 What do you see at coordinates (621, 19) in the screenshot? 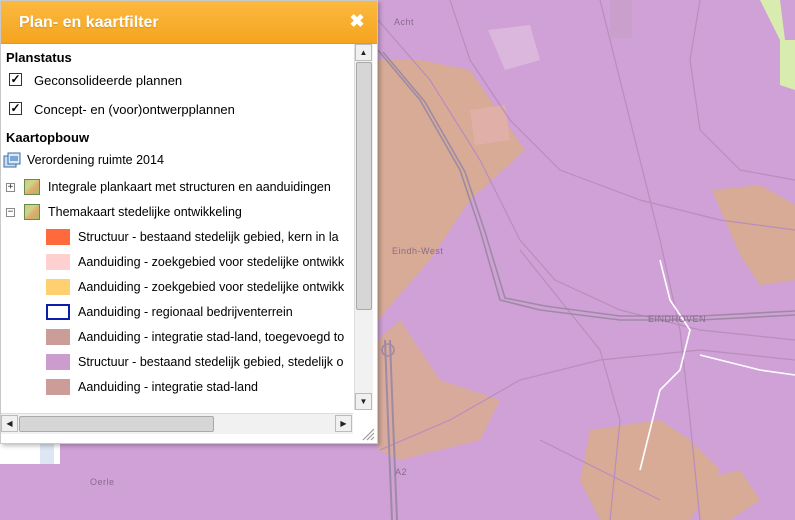
I see `block` at bounding box center [621, 19].